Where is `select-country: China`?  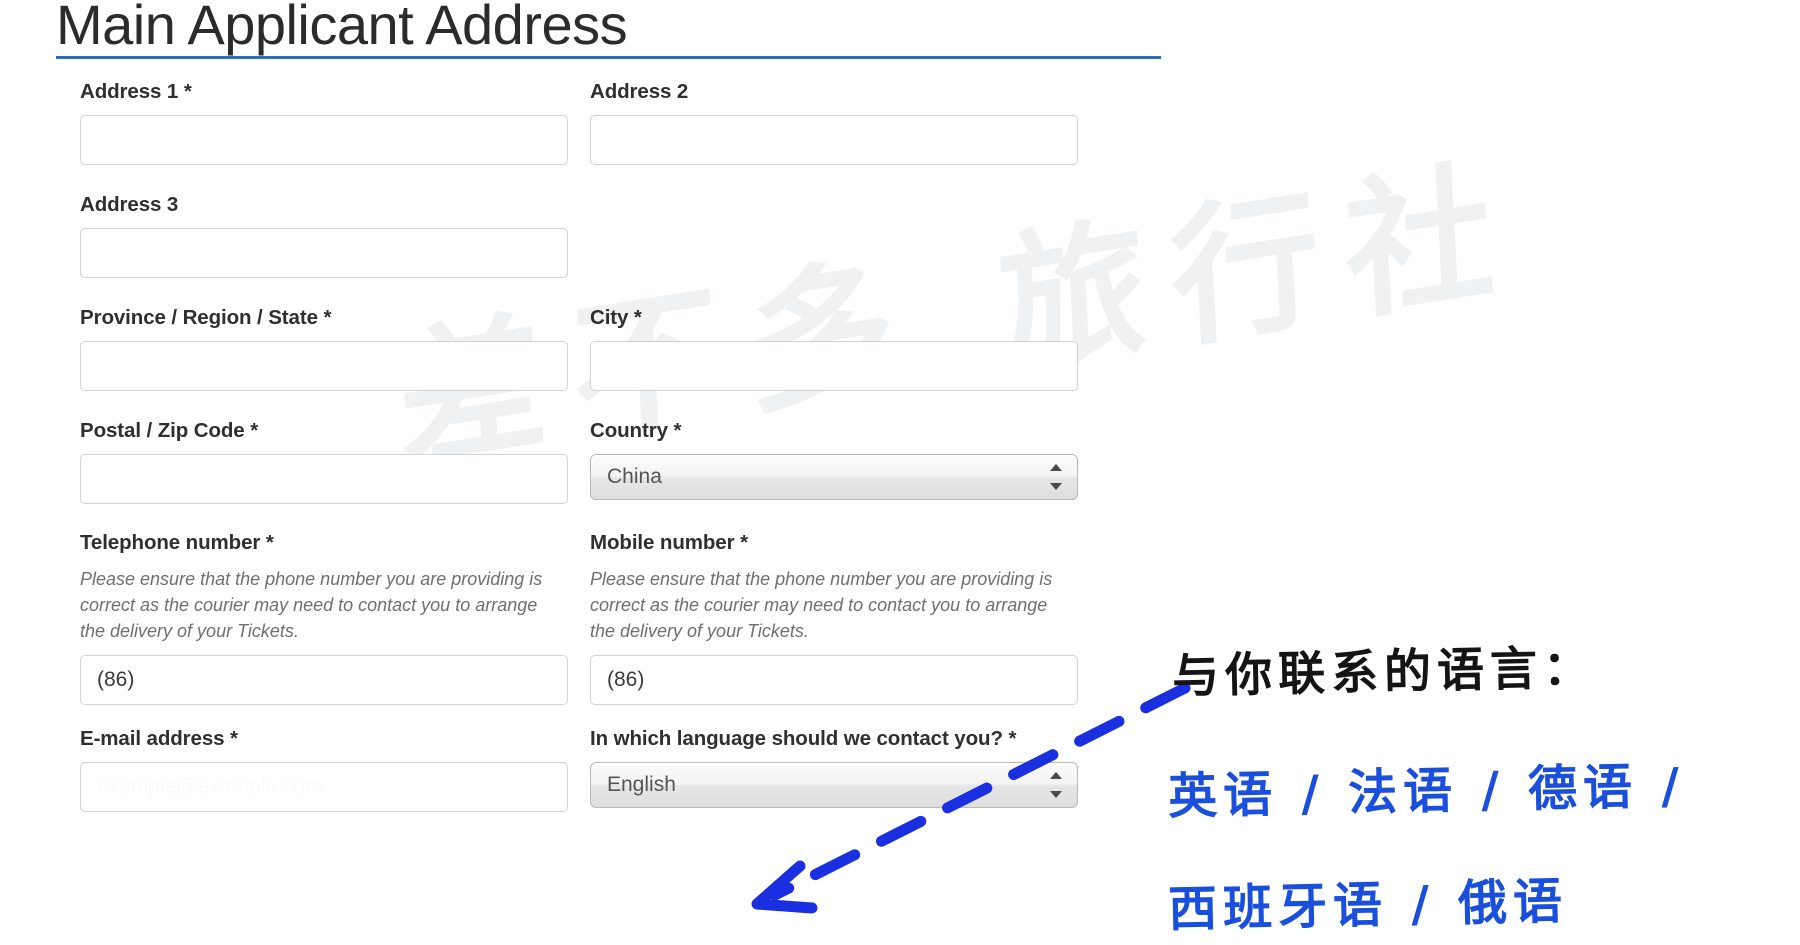
select-country: China is located at coordinates (834, 477).